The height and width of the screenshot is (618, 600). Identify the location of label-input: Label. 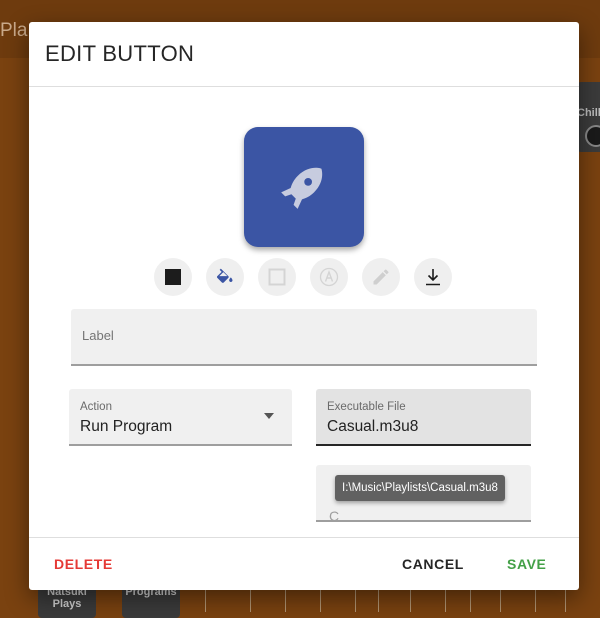
(304, 337).